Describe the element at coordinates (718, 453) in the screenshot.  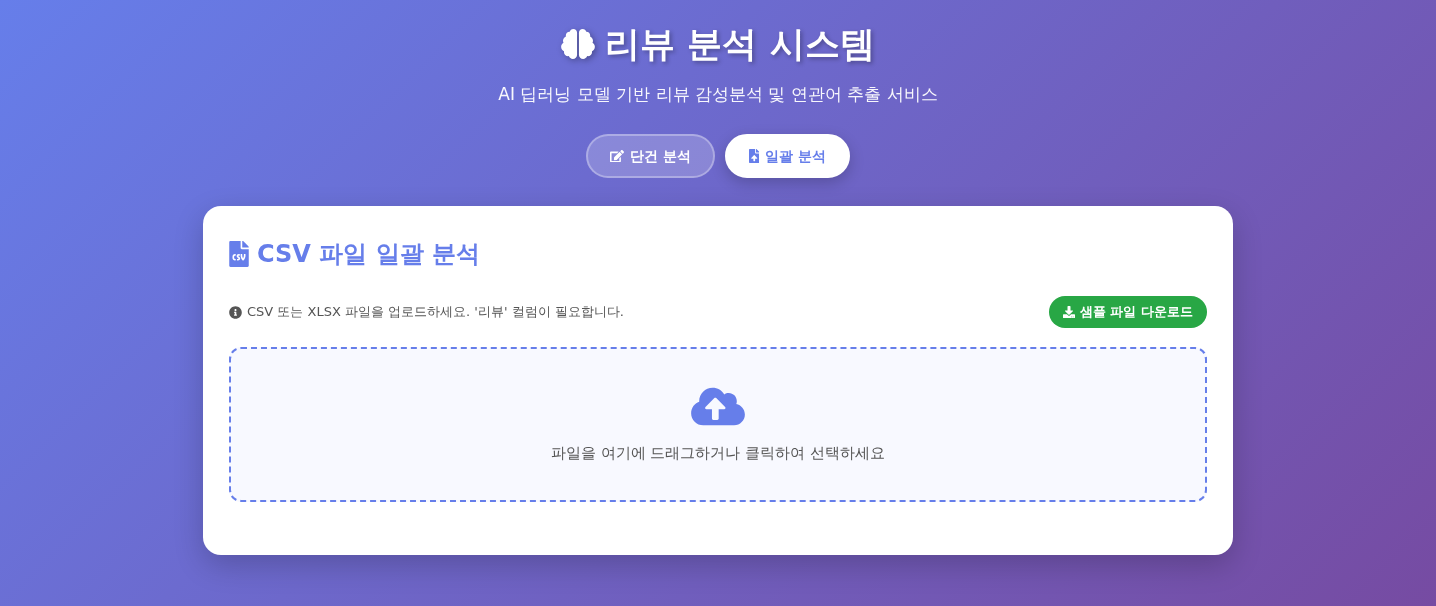
I see `drop-zone-hint: 파일을 여기에 드래그하거나 클릭하여 선택하세요` at that location.